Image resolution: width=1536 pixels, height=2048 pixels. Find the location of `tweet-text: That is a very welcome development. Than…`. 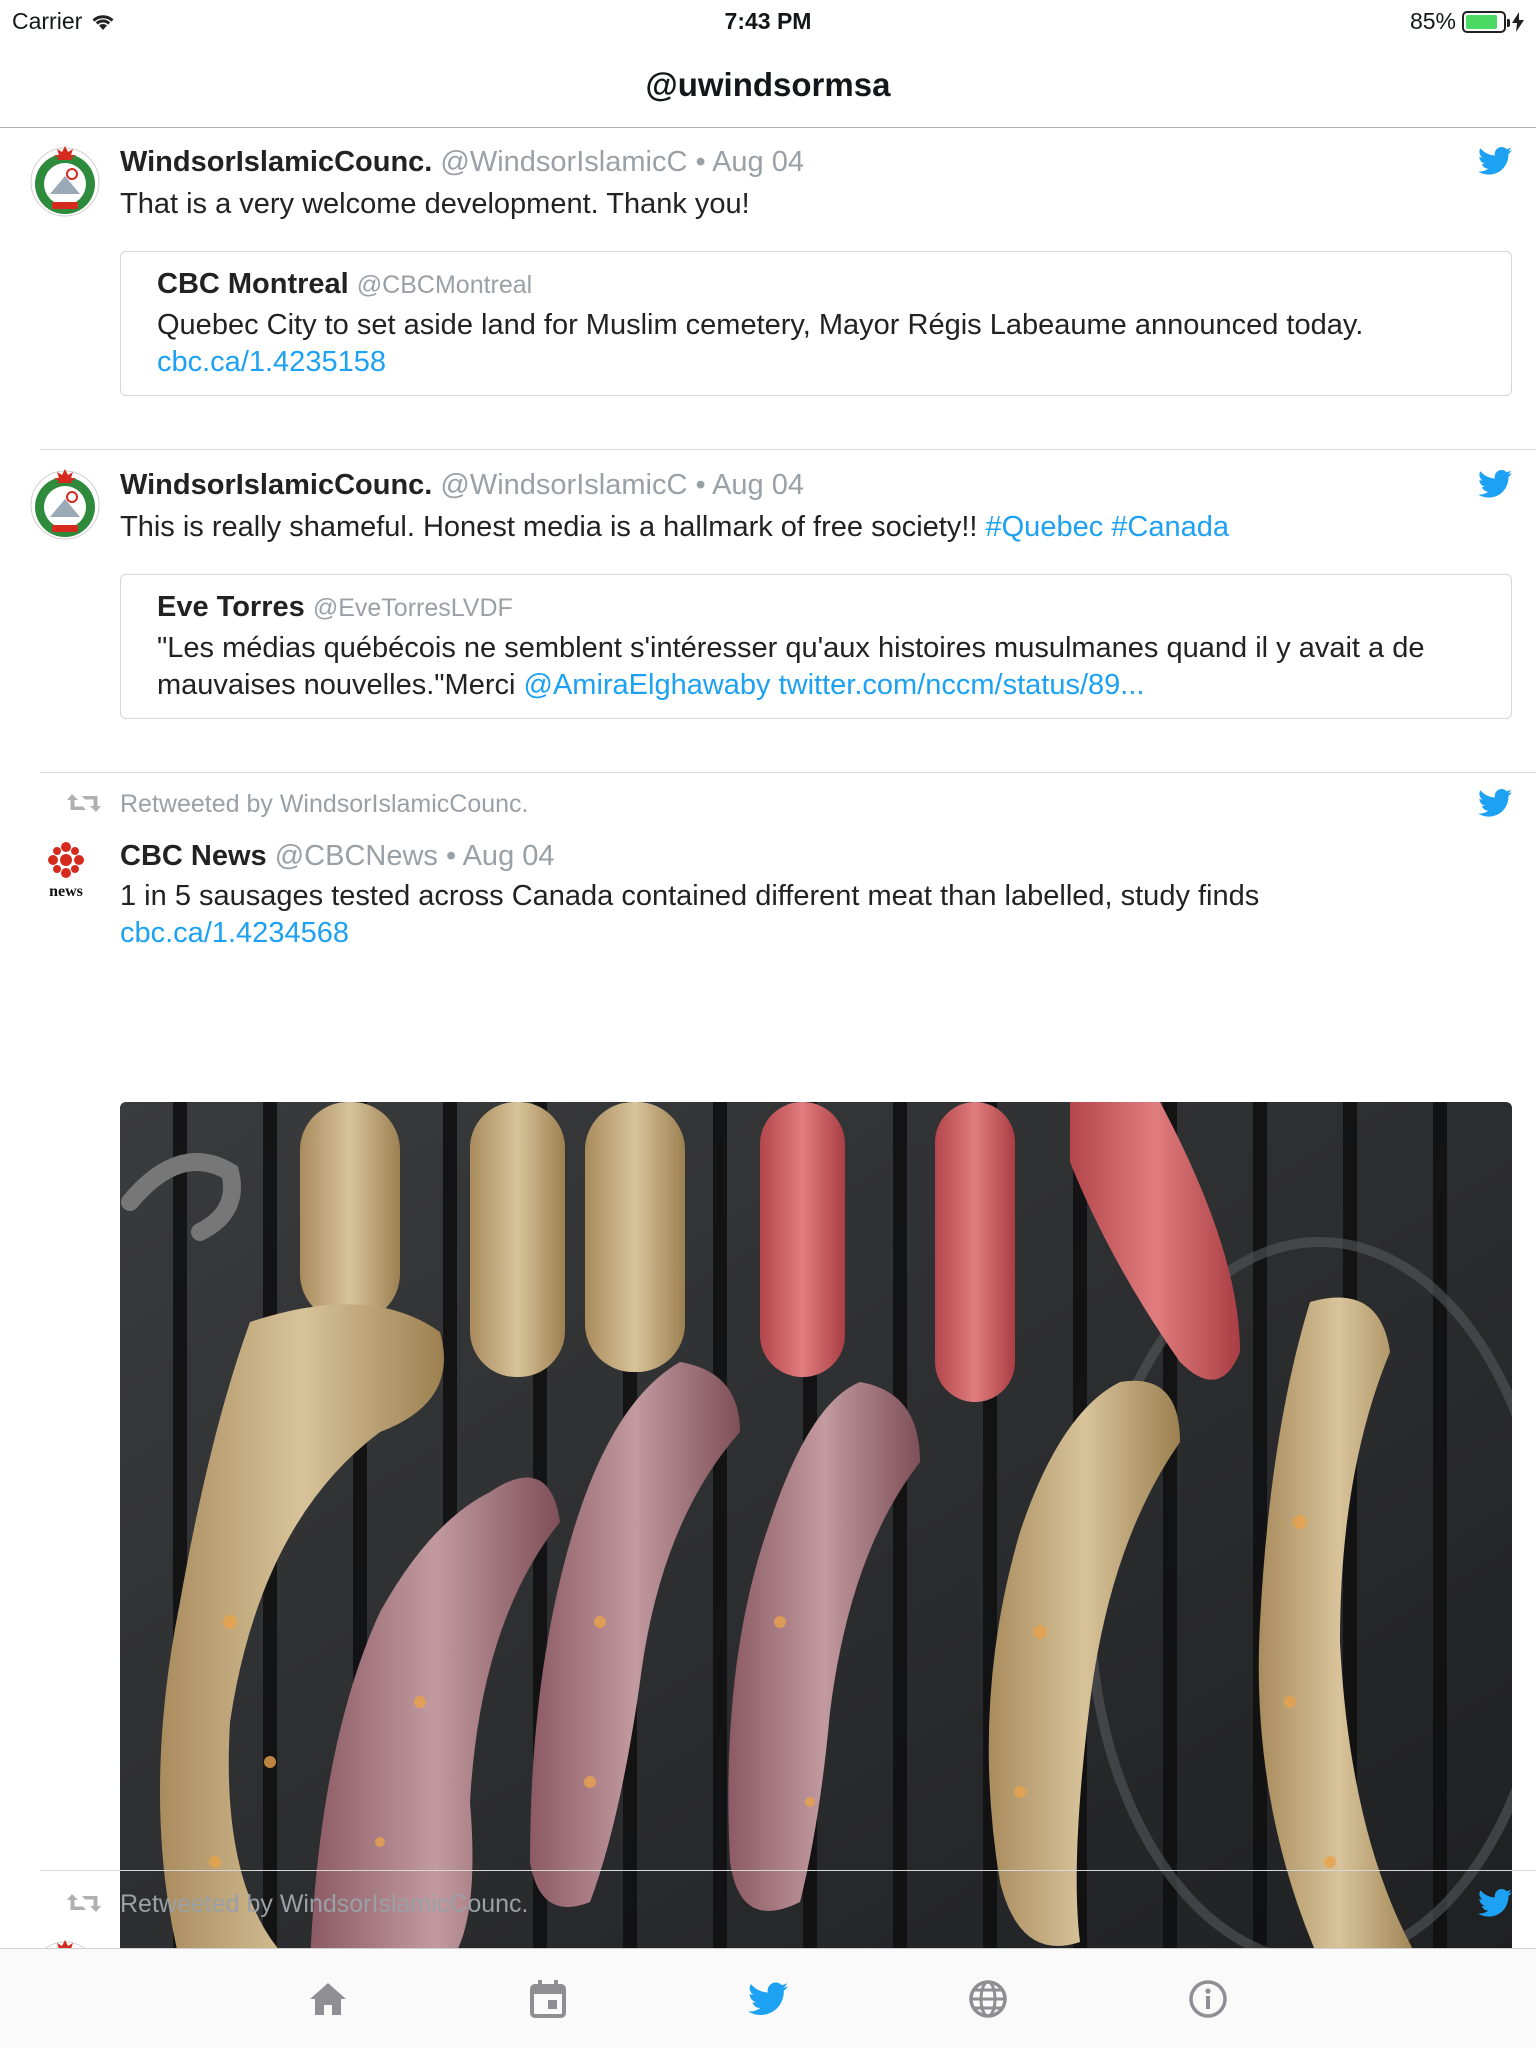

tweet-text: That is a very welcome development. Than… is located at coordinates (435, 204).